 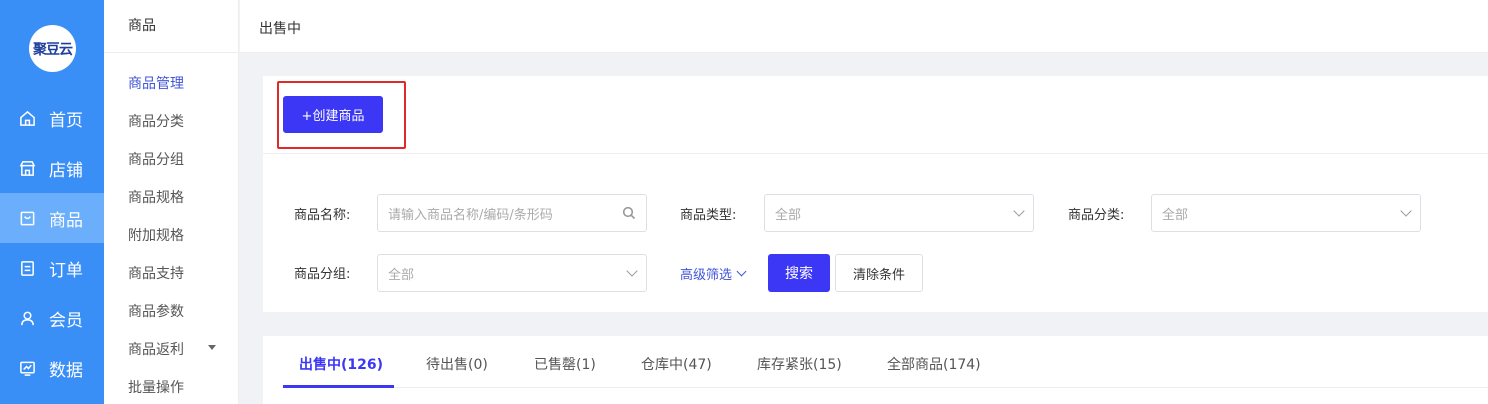 What do you see at coordinates (565, 364) in the screenshot?
I see `tab-sold-out: 已售罄(1)` at bounding box center [565, 364].